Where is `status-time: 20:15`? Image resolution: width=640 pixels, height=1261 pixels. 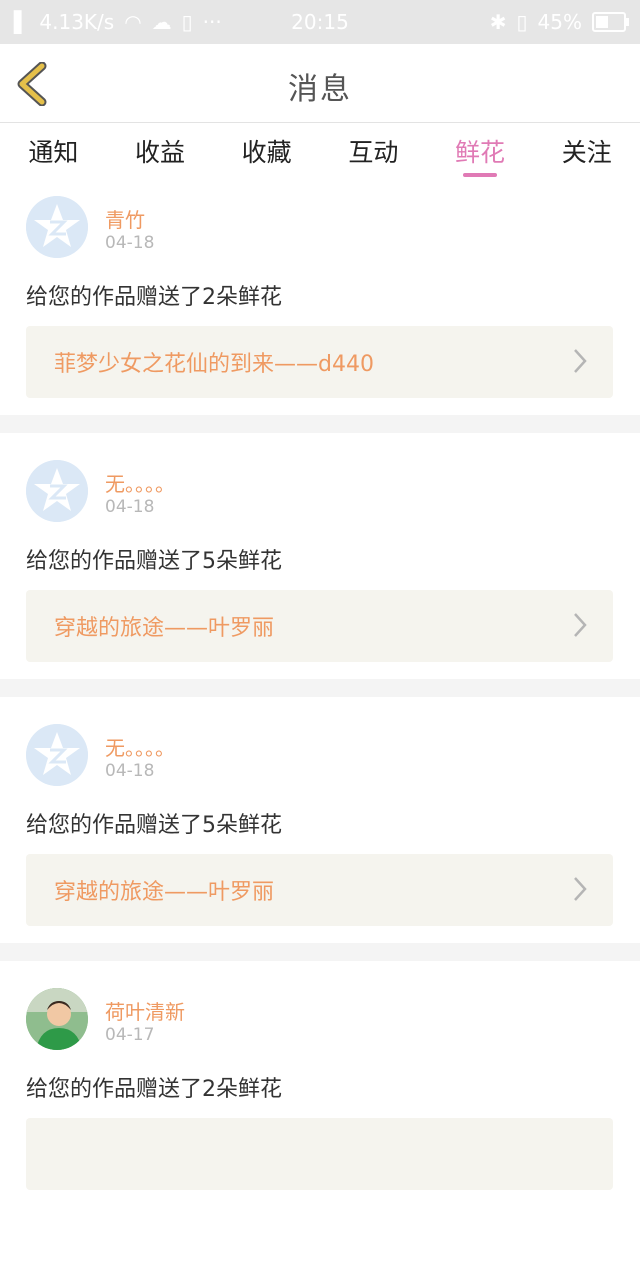 status-time: 20:15 is located at coordinates (320, 22).